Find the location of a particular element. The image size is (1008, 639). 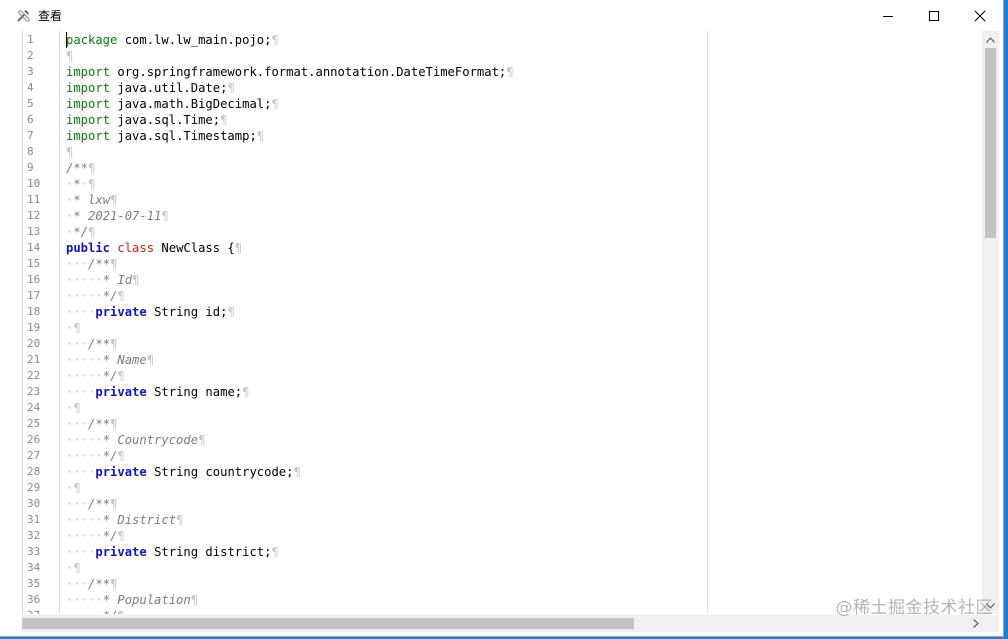

title-bar: 查看 is located at coordinates (501, 15).